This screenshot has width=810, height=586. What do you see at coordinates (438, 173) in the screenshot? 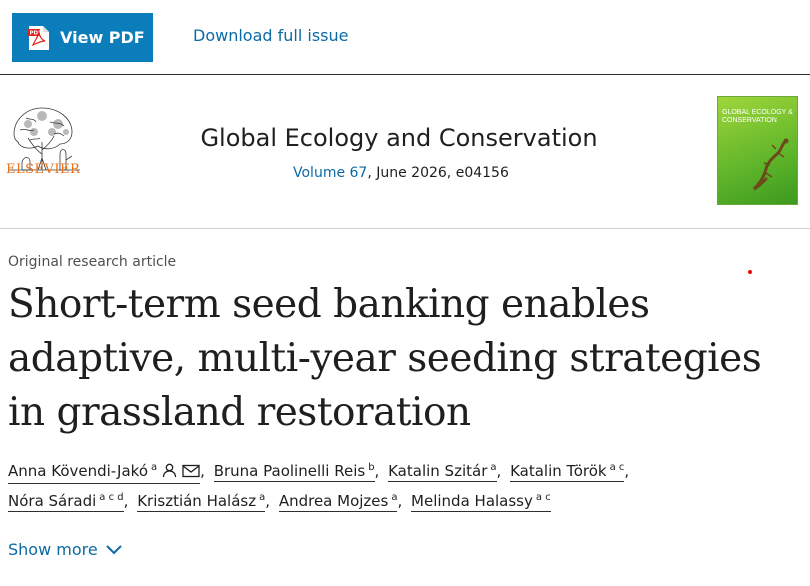
I see `volume-details: , June 2026, e04156` at bounding box center [438, 173].